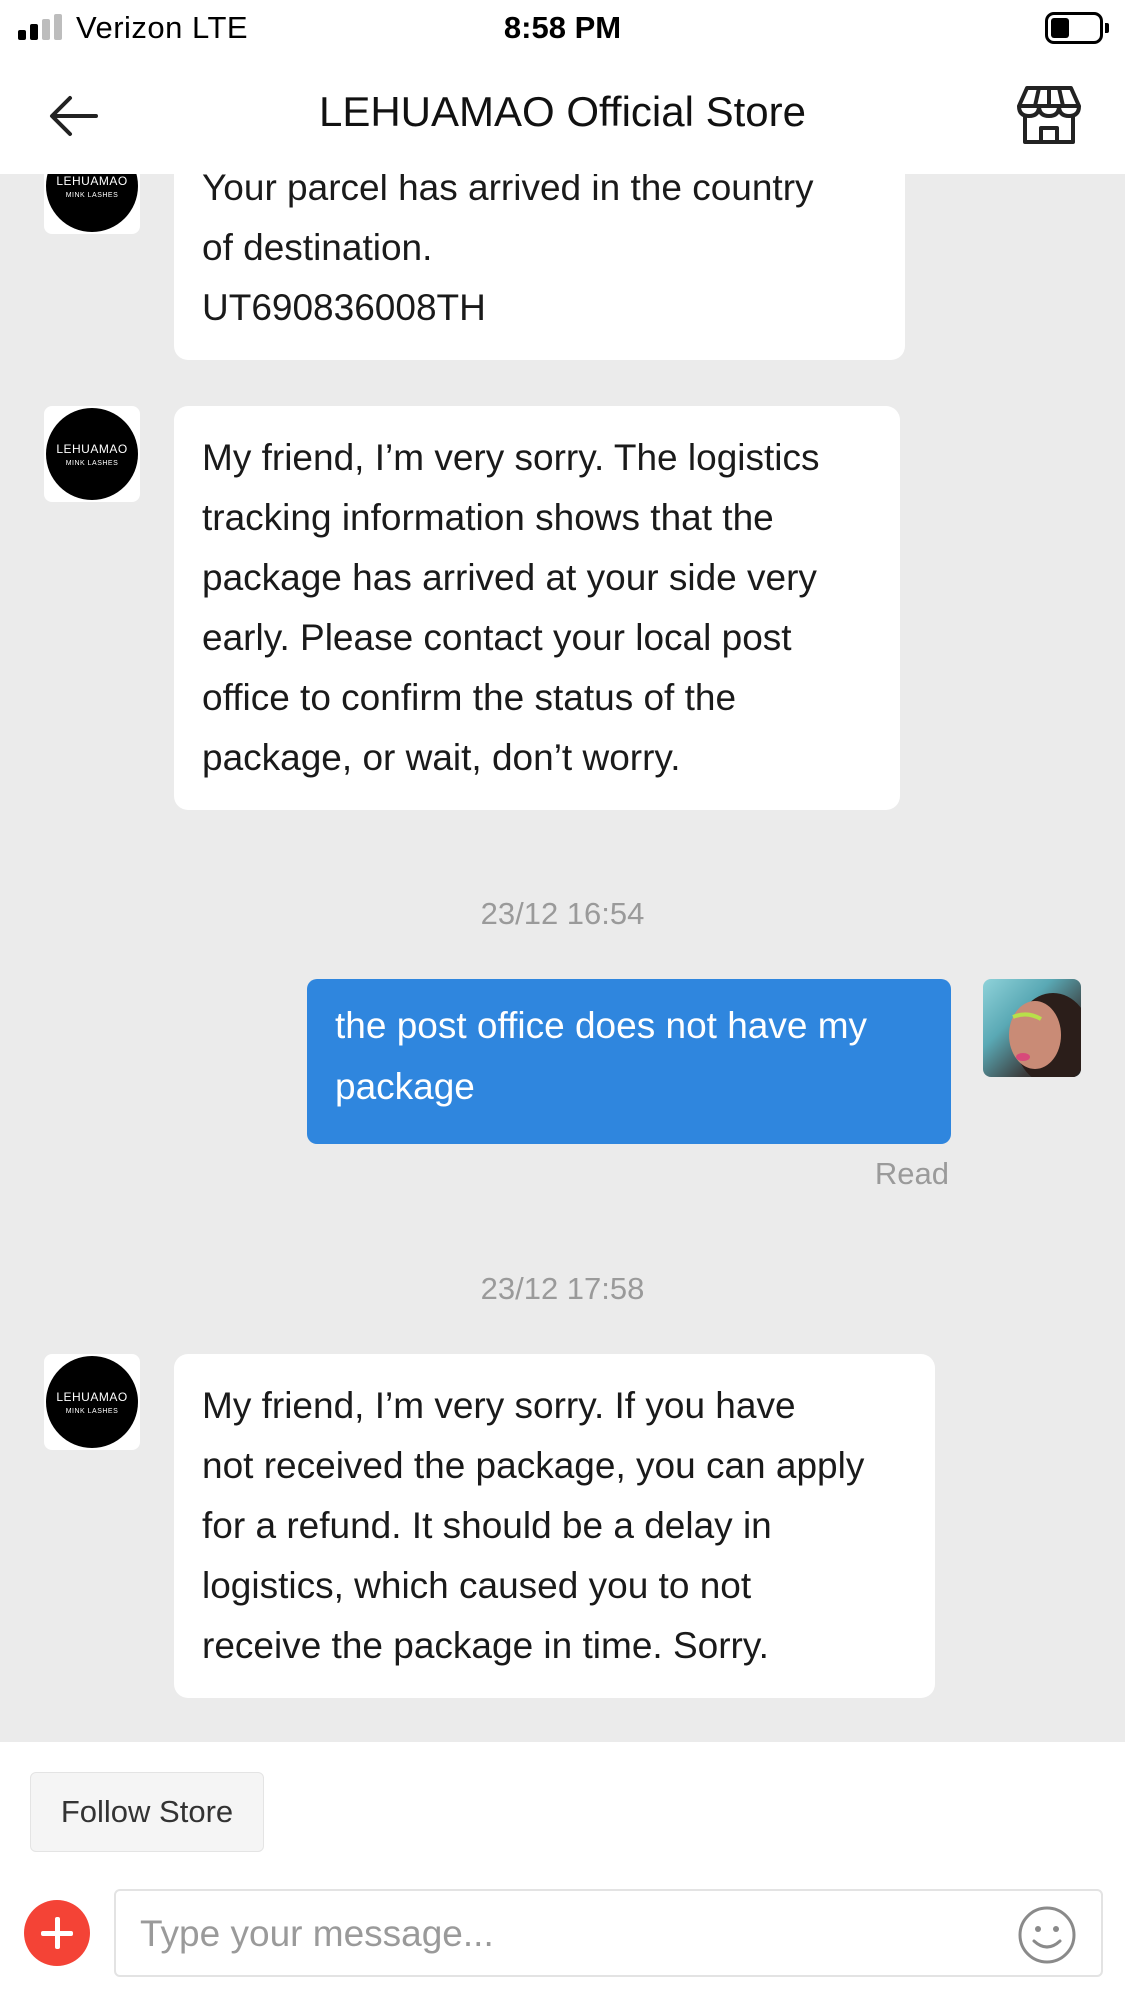 Image resolution: width=1125 pixels, height=2000 pixels. Describe the element at coordinates (317, 247) in the screenshot. I see `message-line: of destination.` at that location.